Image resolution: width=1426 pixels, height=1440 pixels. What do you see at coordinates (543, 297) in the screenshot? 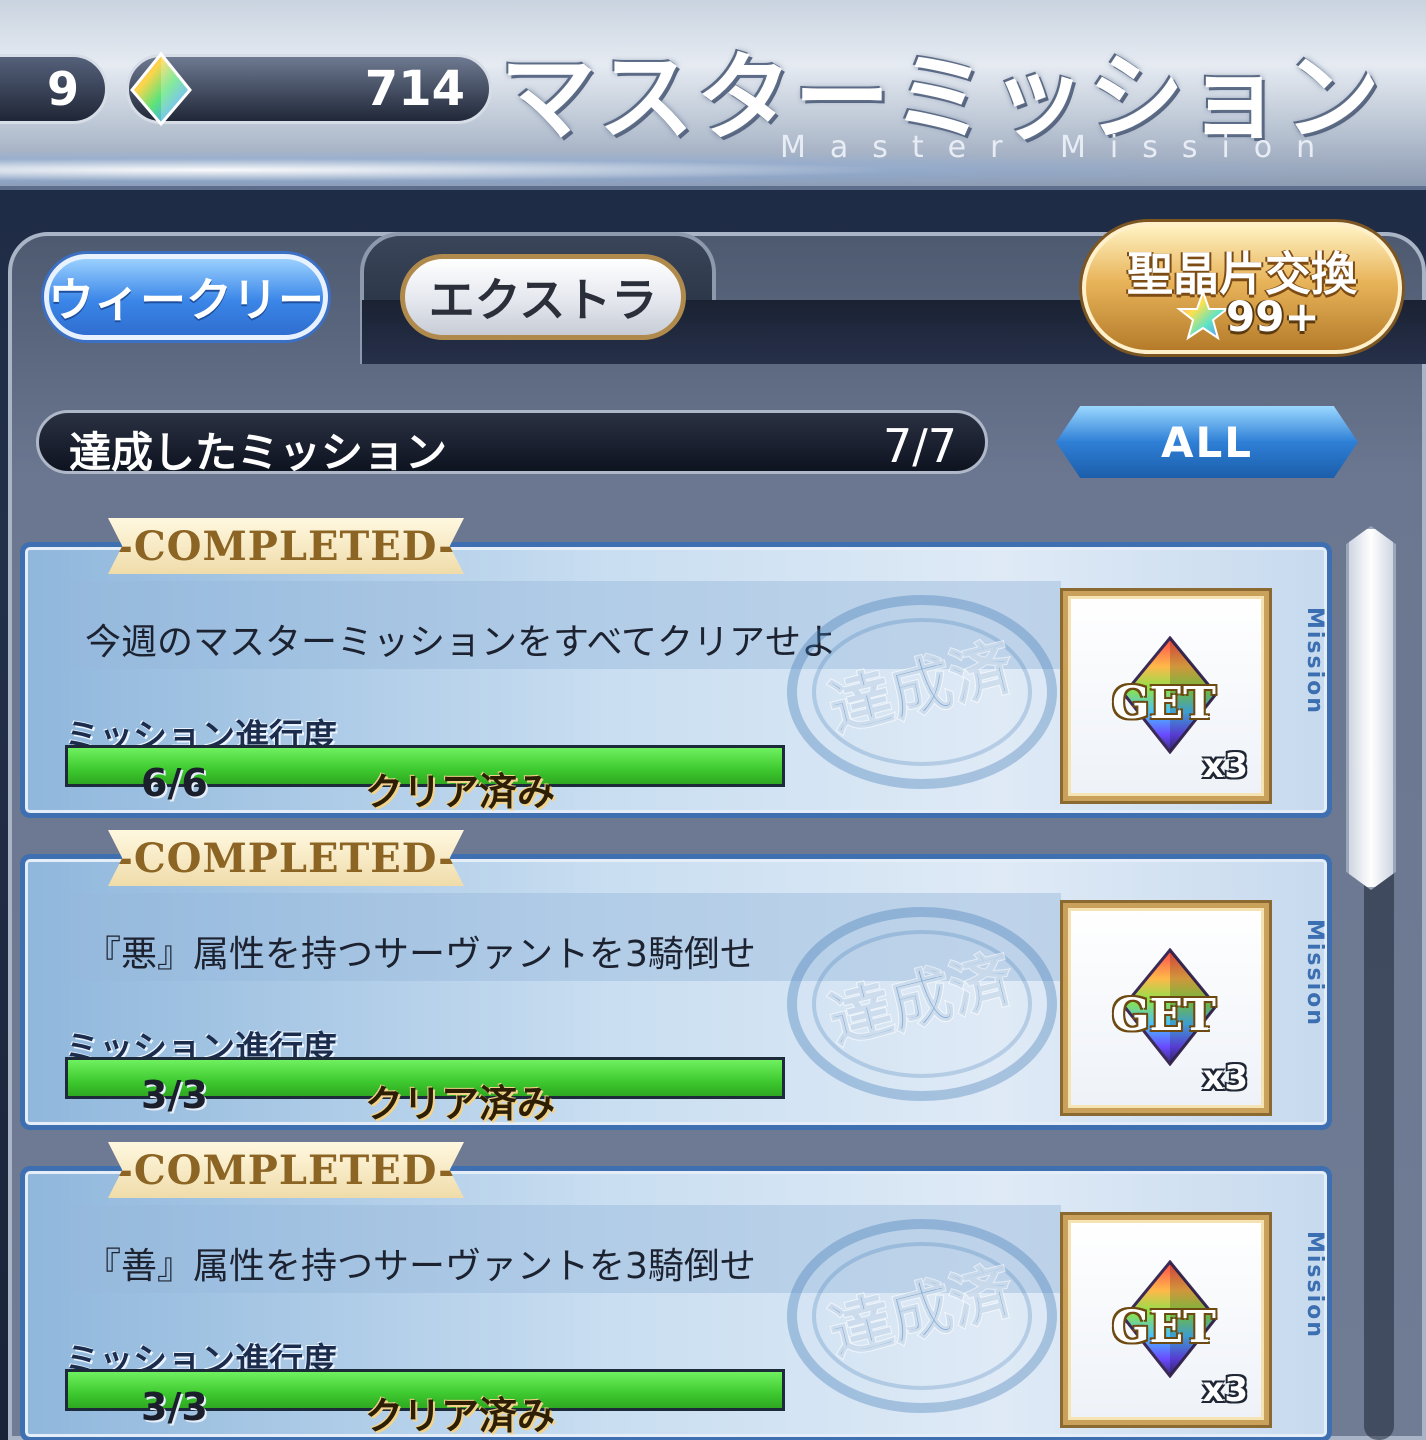
I see `tab-extra: エクストラ` at bounding box center [543, 297].